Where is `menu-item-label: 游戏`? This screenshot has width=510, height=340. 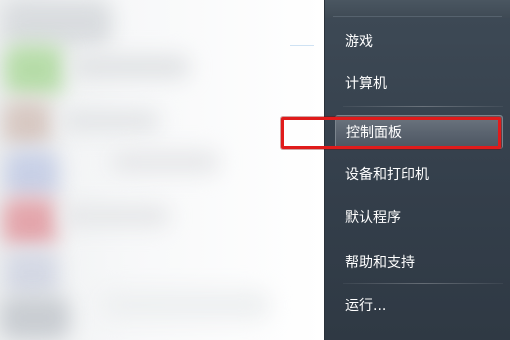
menu-item-label: 游戏 is located at coordinates (359, 42).